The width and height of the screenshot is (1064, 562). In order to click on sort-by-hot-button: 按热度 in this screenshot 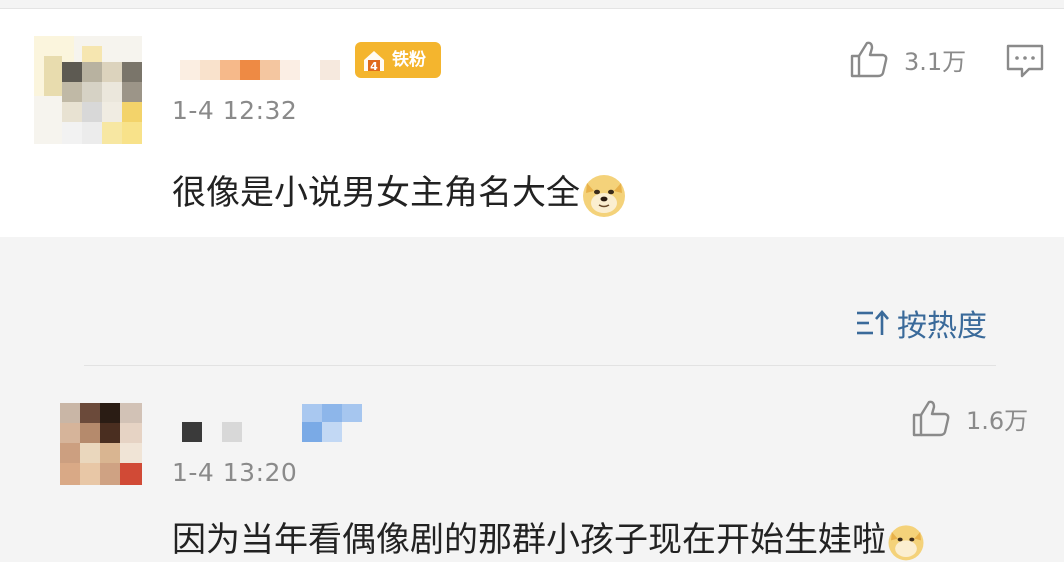, I will do `click(921, 323)`.